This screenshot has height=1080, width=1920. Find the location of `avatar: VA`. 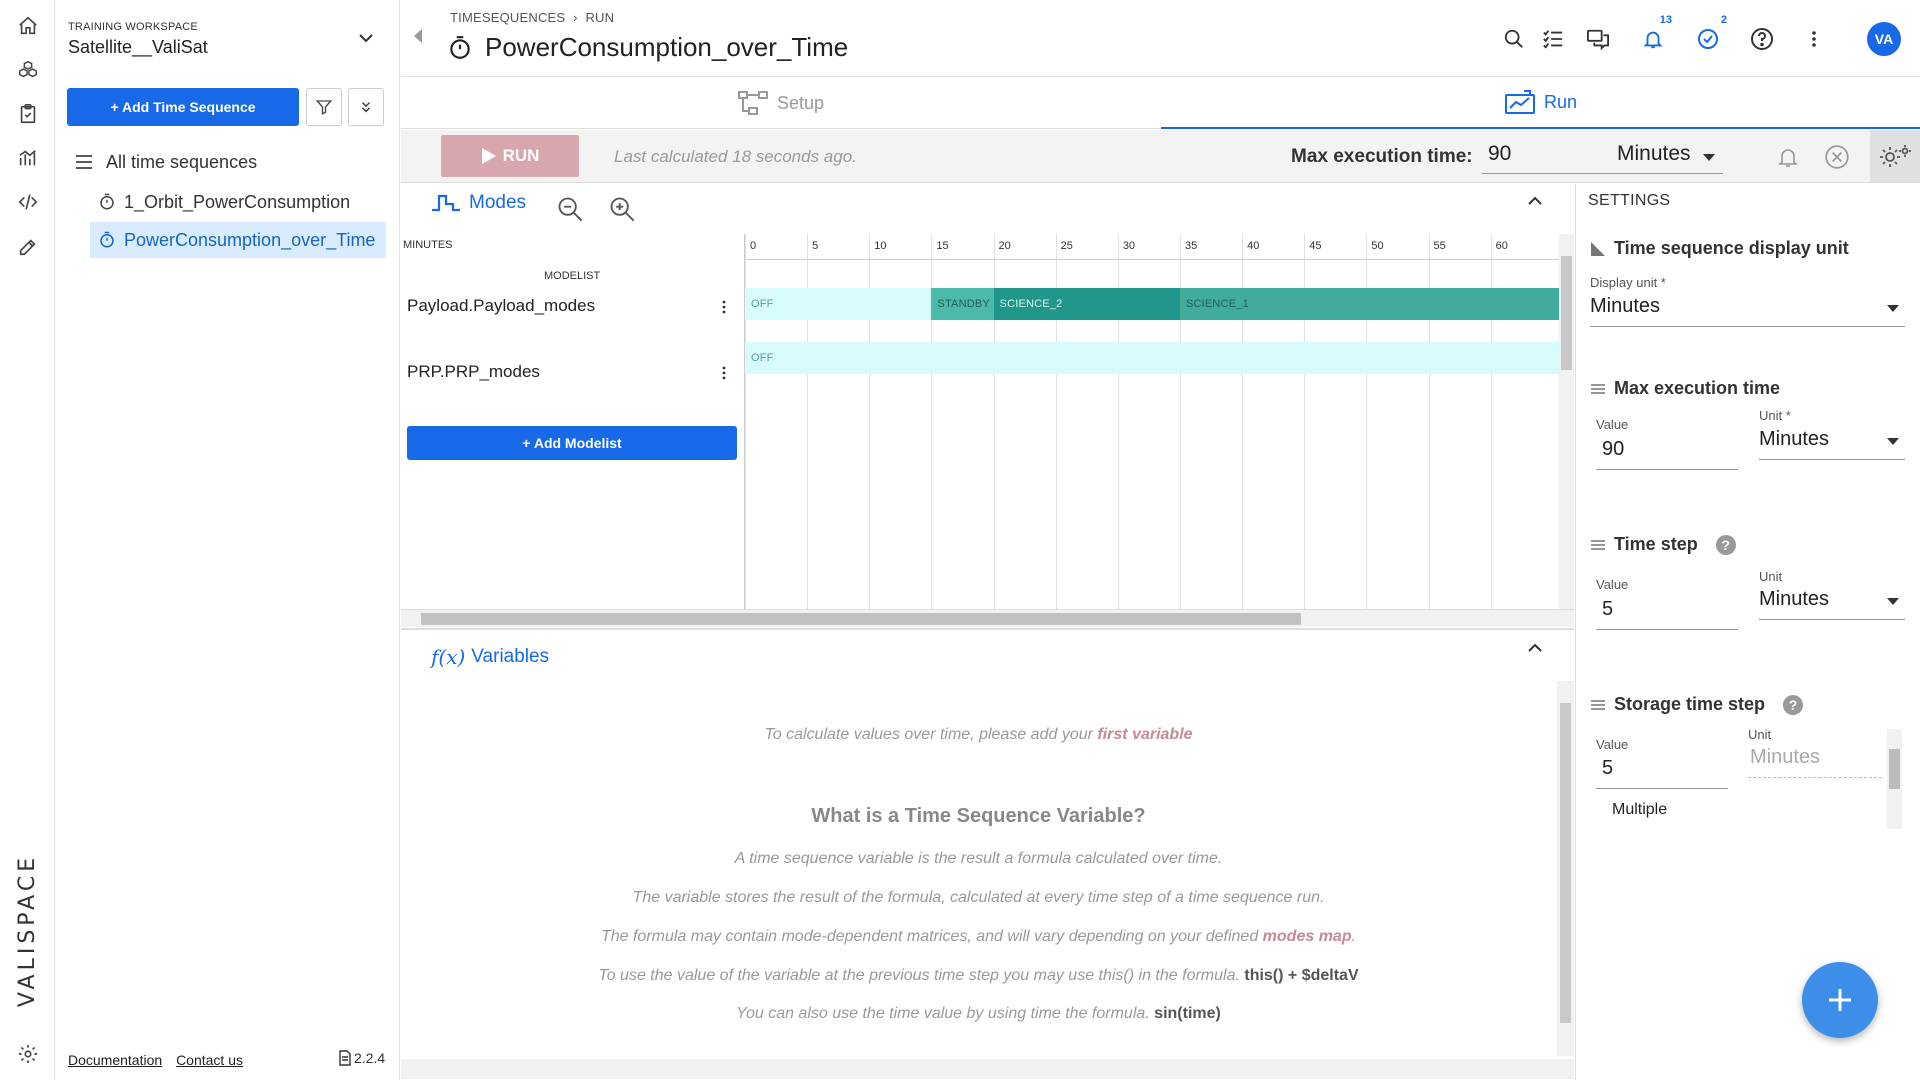

avatar: VA is located at coordinates (1884, 39).